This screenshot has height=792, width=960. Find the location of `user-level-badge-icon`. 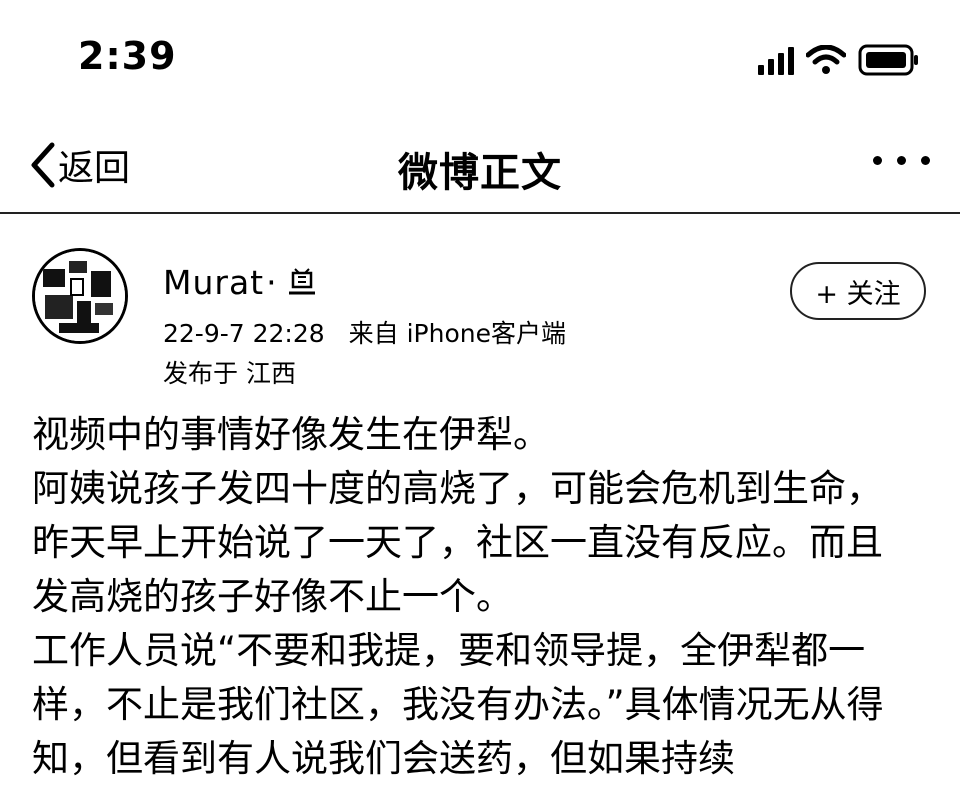

user-level-badge-icon is located at coordinates (301, 281).